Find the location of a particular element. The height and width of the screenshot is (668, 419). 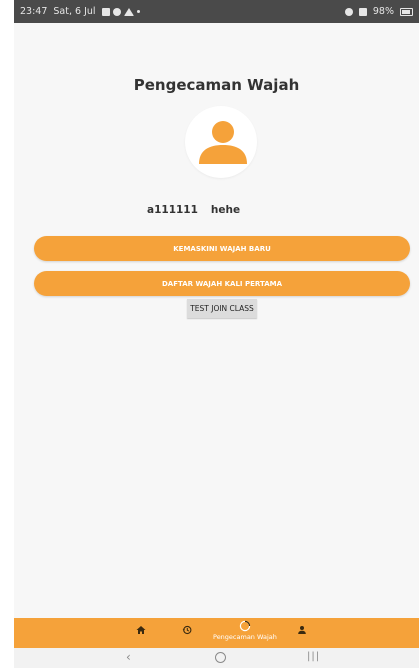

system-navigation-bar: ‹ ||| is located at coordinates (216, 658).